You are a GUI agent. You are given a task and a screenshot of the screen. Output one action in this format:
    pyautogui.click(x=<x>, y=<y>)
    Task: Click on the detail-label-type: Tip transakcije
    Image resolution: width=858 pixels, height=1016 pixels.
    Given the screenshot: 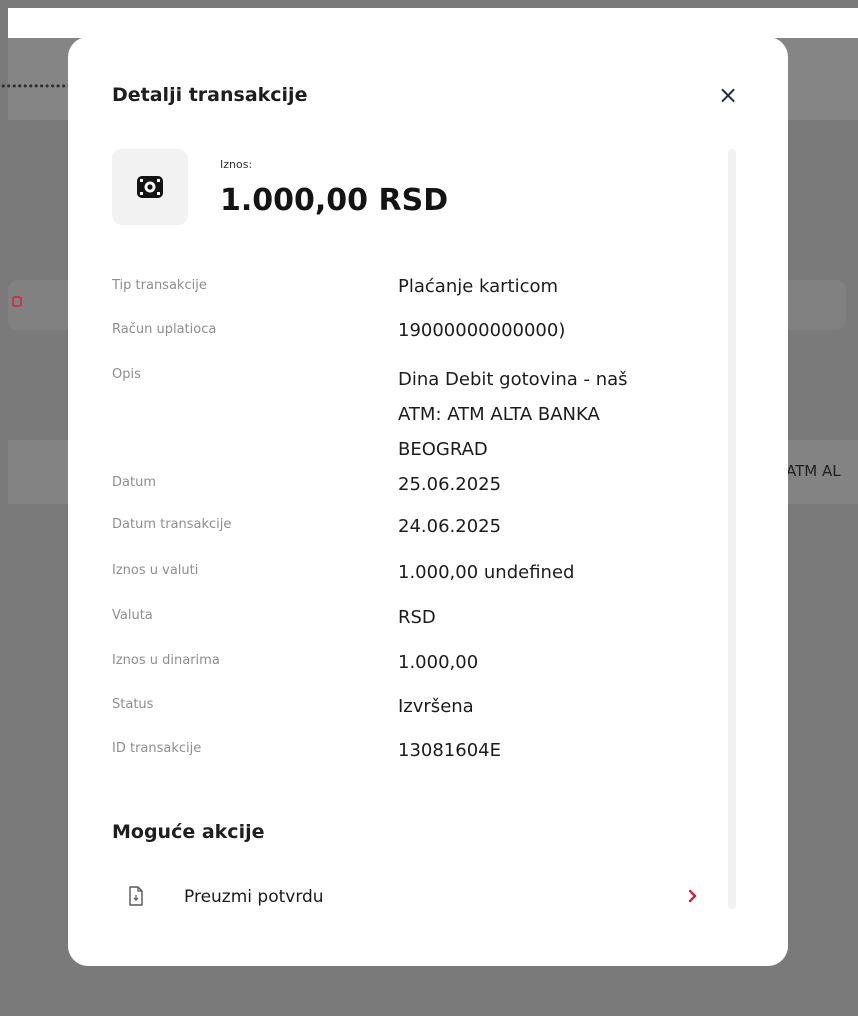 What is the action you would take?
    pyautogui.click(x=159, y=285)
    